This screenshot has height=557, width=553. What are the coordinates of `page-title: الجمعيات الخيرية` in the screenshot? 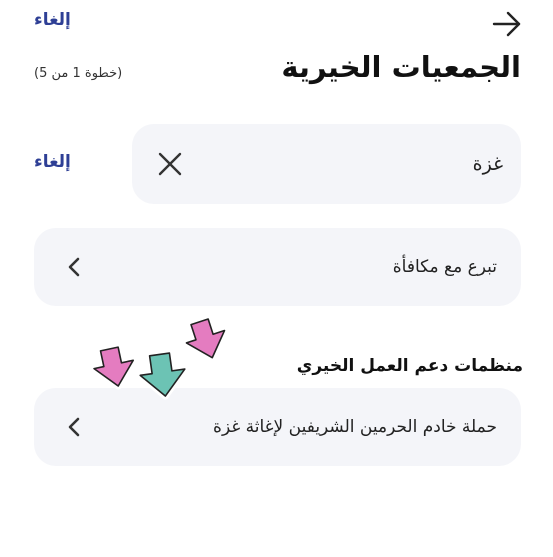 It's located at (401, 67).